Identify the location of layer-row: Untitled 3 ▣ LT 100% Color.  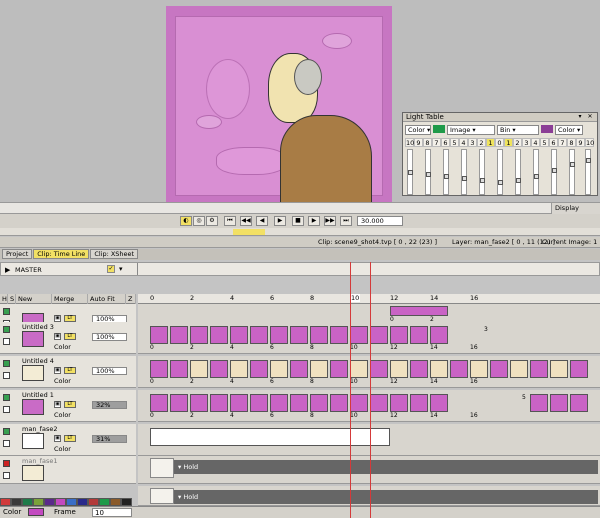
(68, 338).